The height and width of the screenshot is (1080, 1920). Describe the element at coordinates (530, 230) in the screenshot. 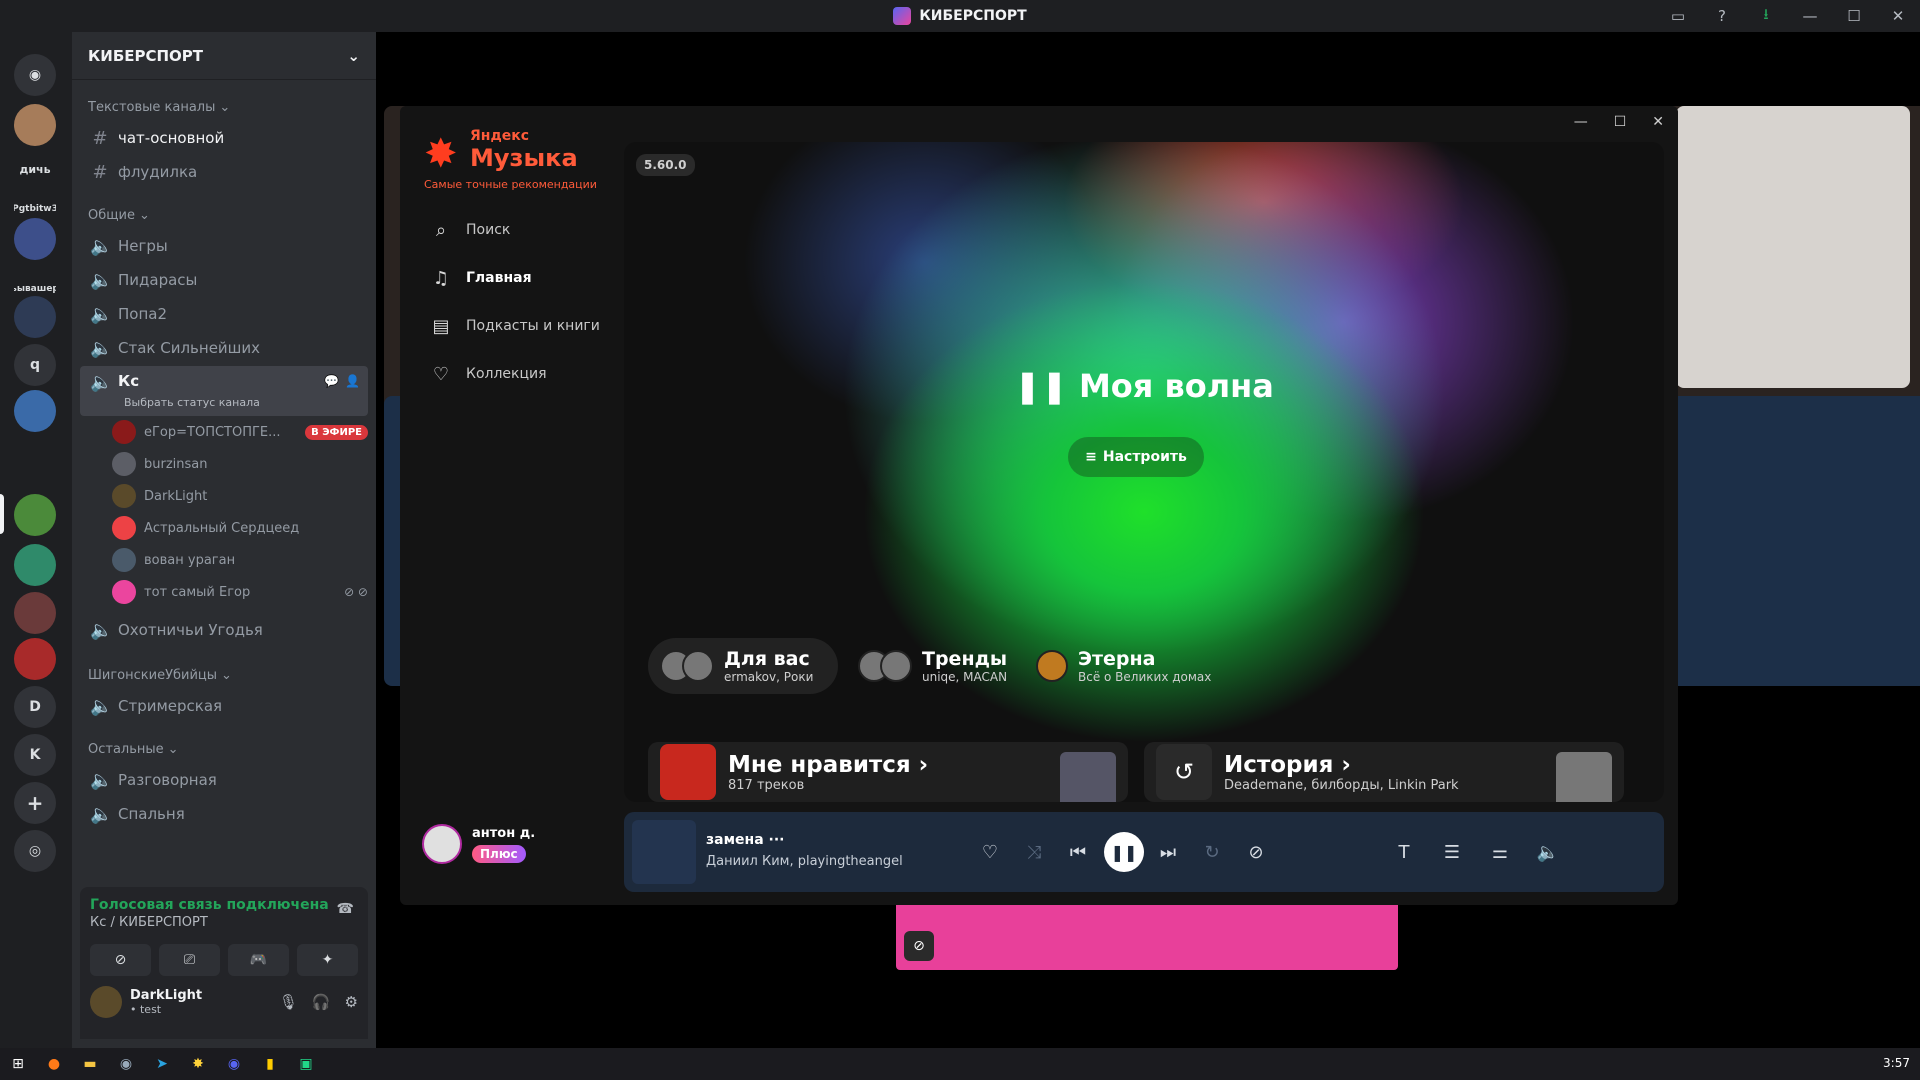

I see `nav-search: ⌕ Поиск` at that location.